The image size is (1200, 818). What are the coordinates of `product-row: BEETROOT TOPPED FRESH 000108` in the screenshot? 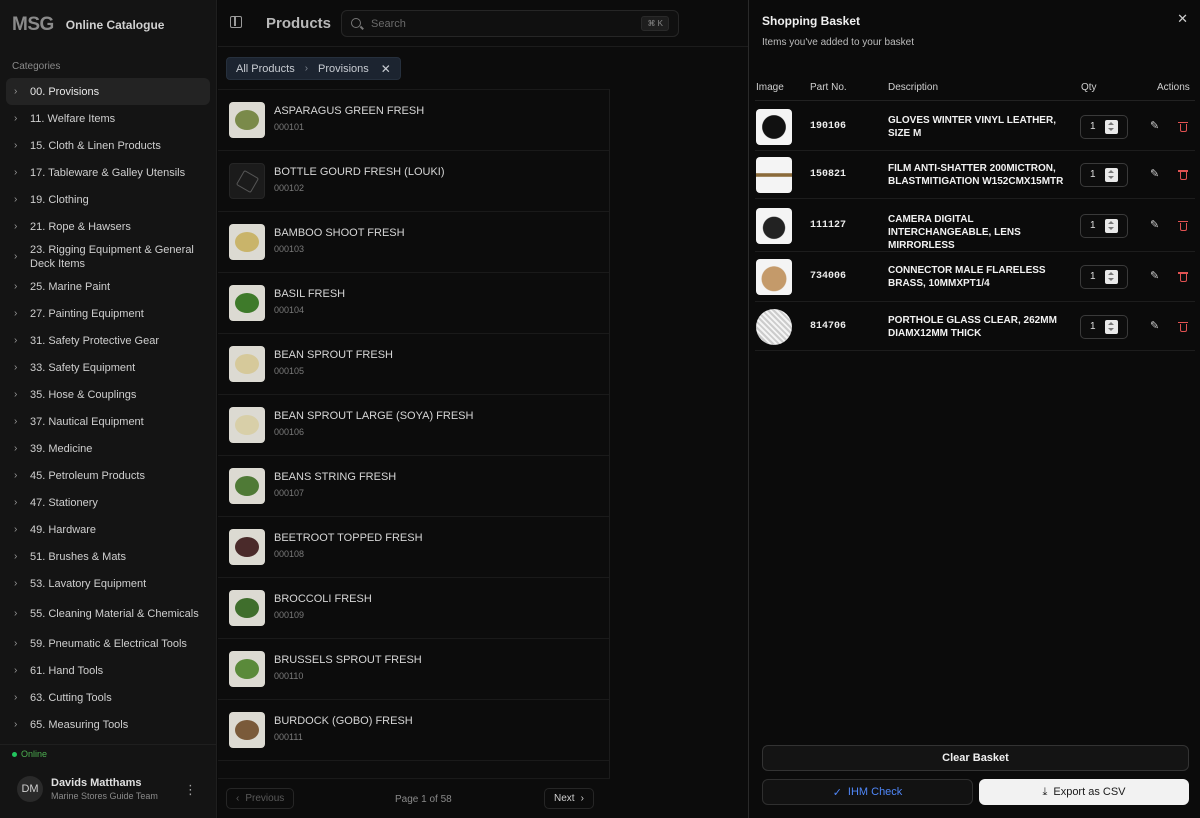 It's located at (414, 547).